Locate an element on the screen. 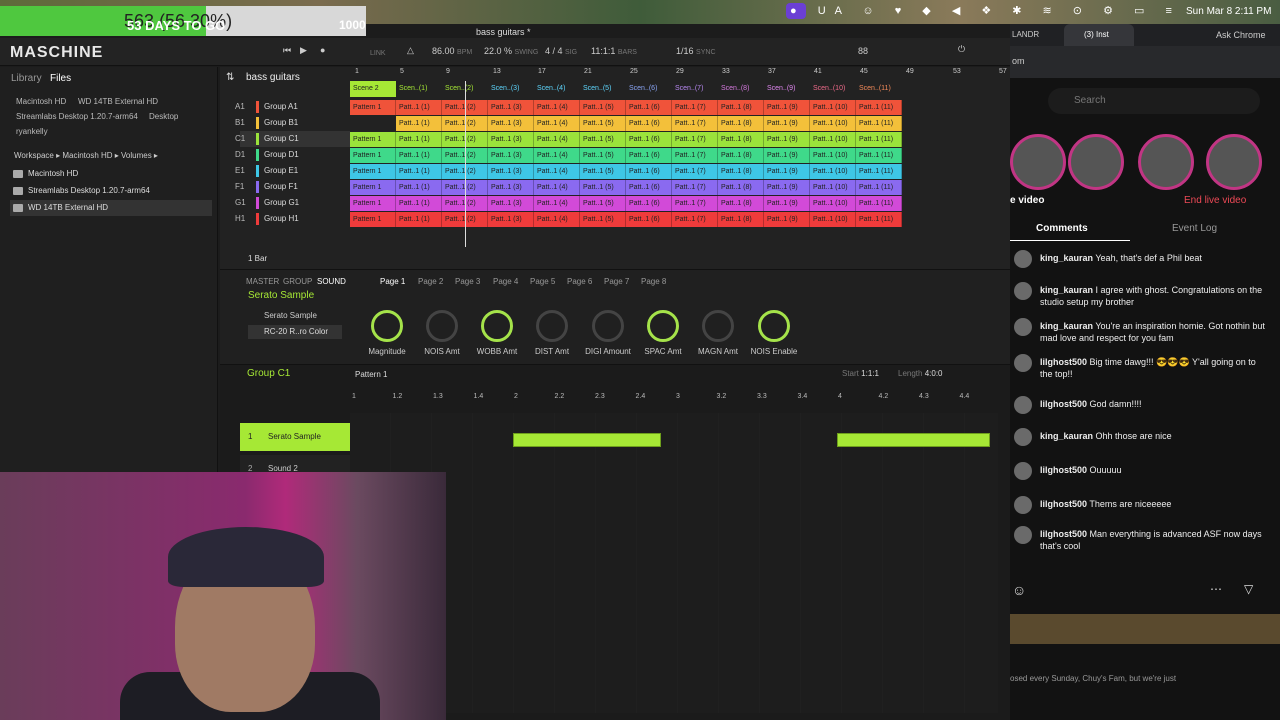 Image resolution: width=1280 pixels, height=720 pixels. pattern-name: Pattern 1 is located at coordinates (371, 374).